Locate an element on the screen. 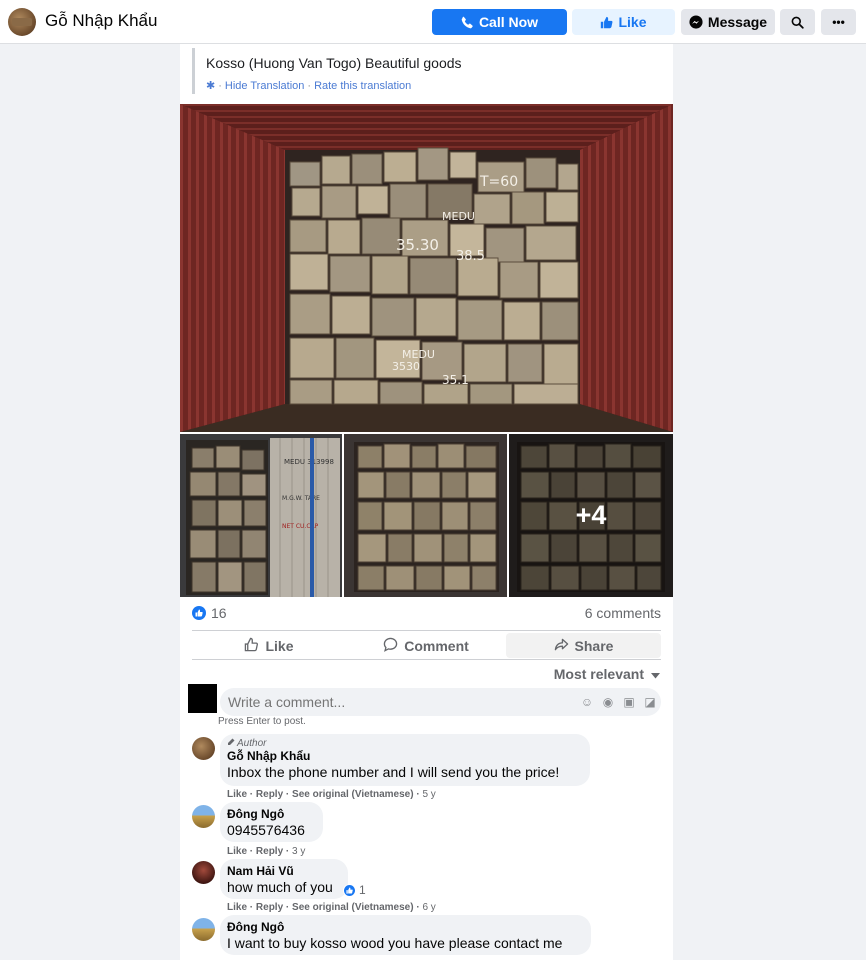 The width and height of the screenshot is (866, 960). current-user-avatar is located at coordinates (202, 698).